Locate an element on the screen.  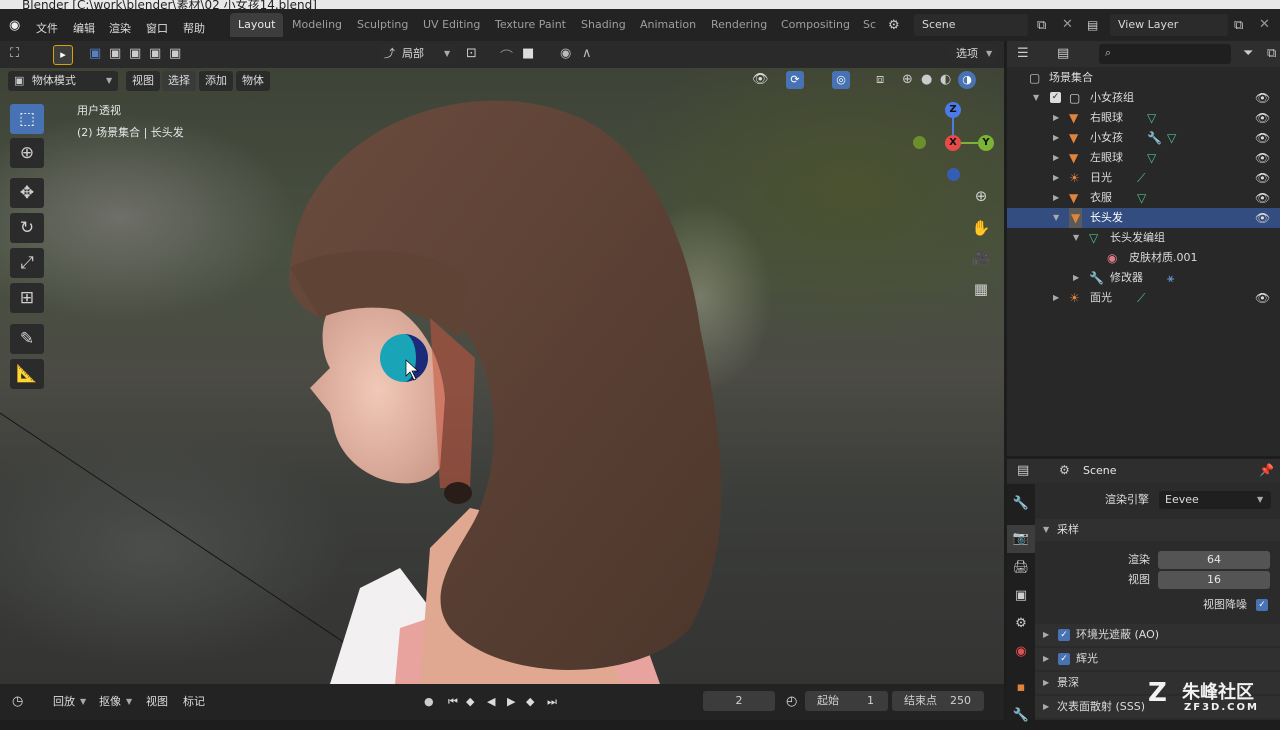
render-samples-field: 64 is located at coordinates (1214, 560).